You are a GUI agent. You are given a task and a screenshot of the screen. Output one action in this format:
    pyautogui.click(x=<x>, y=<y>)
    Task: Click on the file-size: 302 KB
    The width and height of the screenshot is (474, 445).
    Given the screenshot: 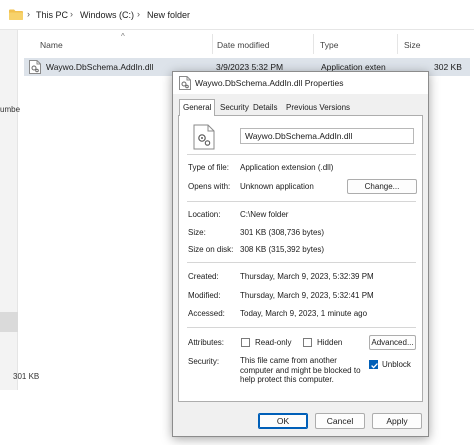 What is the action you would take?
    pyautogui.click(x=448, y=67)
    